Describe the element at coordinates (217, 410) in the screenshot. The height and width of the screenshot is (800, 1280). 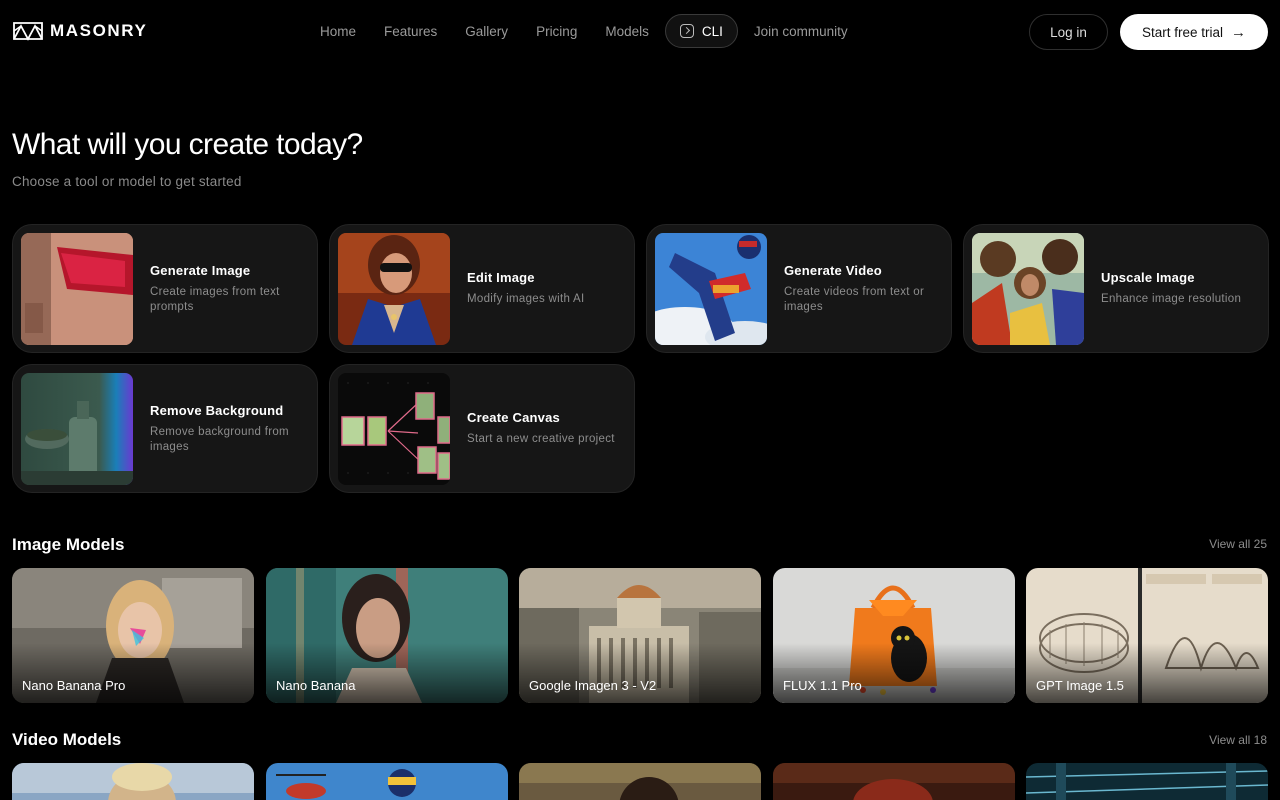
I see `tool-title: Remove Background` at that location.